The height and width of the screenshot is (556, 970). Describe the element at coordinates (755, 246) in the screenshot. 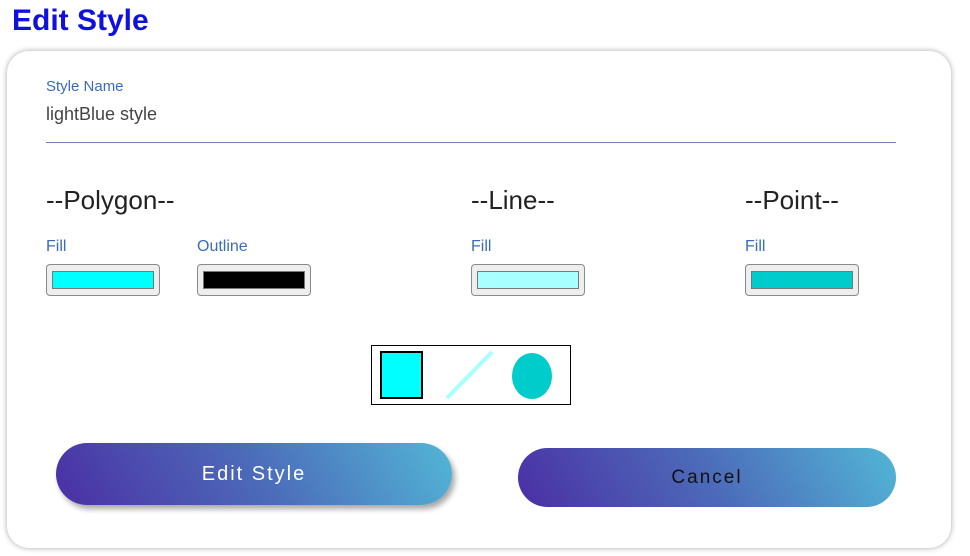

I see `point-fill-label: Fill` at that location.